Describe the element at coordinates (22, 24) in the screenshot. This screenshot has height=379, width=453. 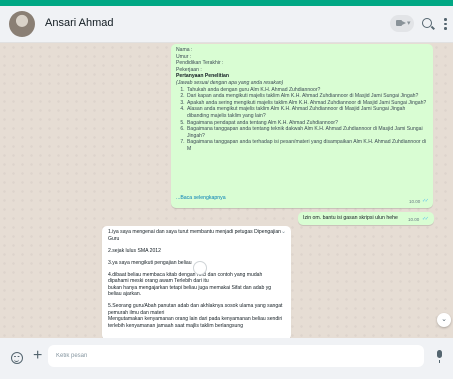
I see `avatar` at that location.